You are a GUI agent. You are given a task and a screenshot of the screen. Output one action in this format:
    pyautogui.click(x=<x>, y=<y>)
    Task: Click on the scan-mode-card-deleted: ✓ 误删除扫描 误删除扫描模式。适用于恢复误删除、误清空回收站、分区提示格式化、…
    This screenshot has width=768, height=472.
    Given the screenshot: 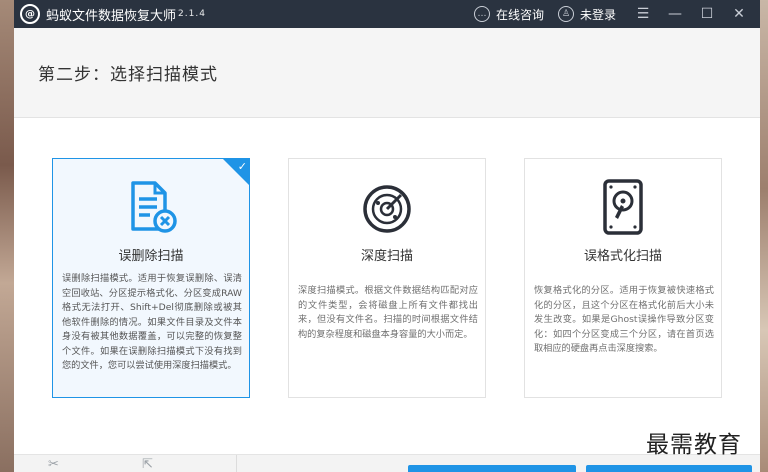 What is the action you would take?
    pyautogui.click(x=151, y=278)
    